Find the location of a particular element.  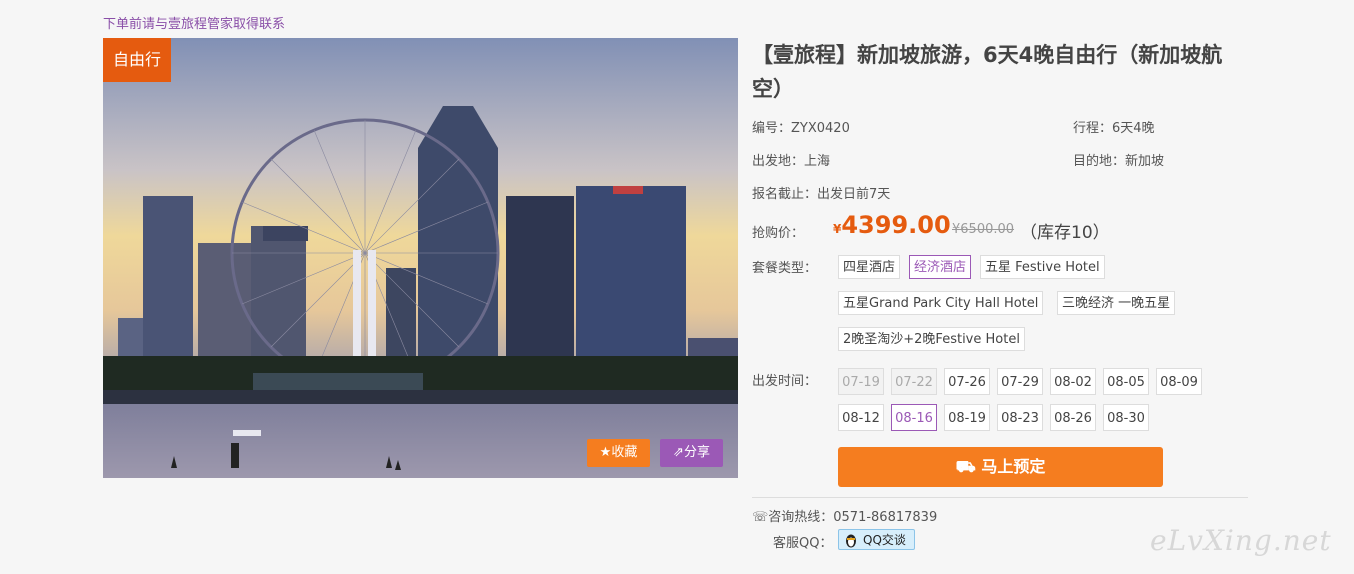

price-label: 抢购价： is located at coordinates (778, 233).